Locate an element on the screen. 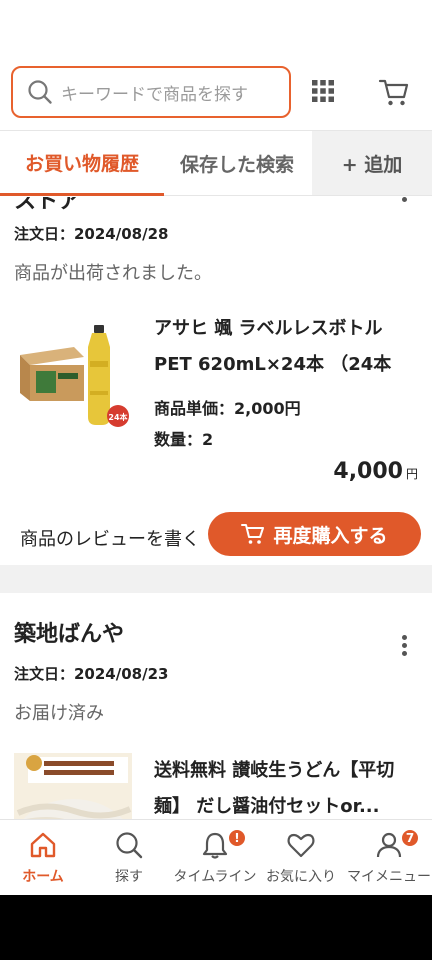  order-date: 注文日：2024/08/23 is located at coordinates (91, 674).